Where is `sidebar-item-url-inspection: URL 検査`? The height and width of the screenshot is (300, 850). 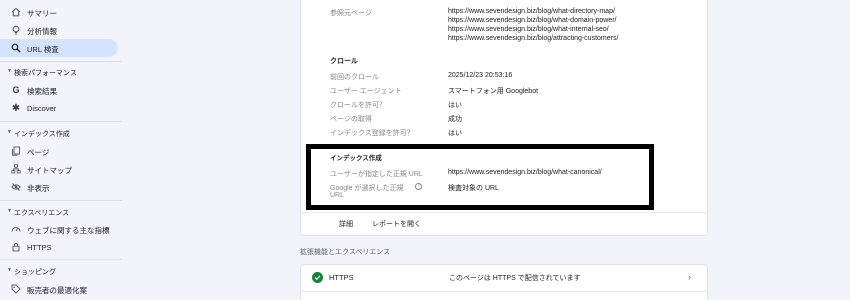
sidebar-item-url-inspection: URL 検査 is located at coordinates (59, 48).